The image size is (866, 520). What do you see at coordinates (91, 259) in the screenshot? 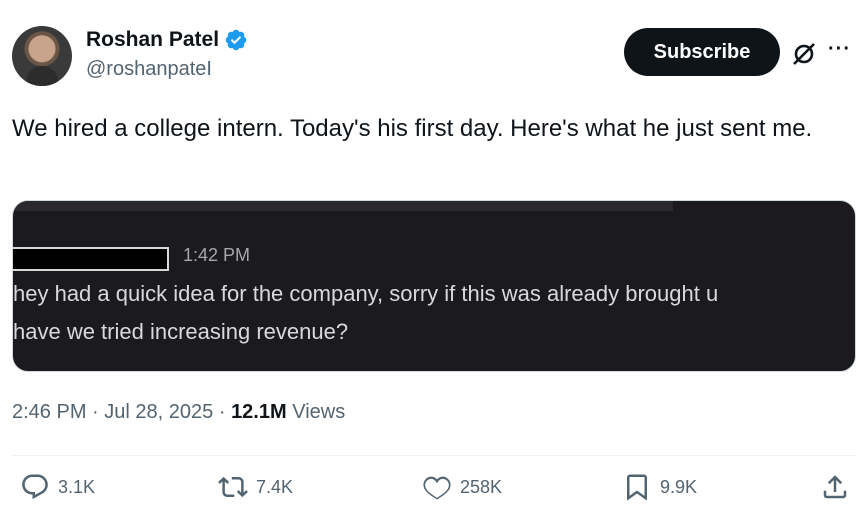
I see `redacted-name-box` at bounding box center [91, 259].